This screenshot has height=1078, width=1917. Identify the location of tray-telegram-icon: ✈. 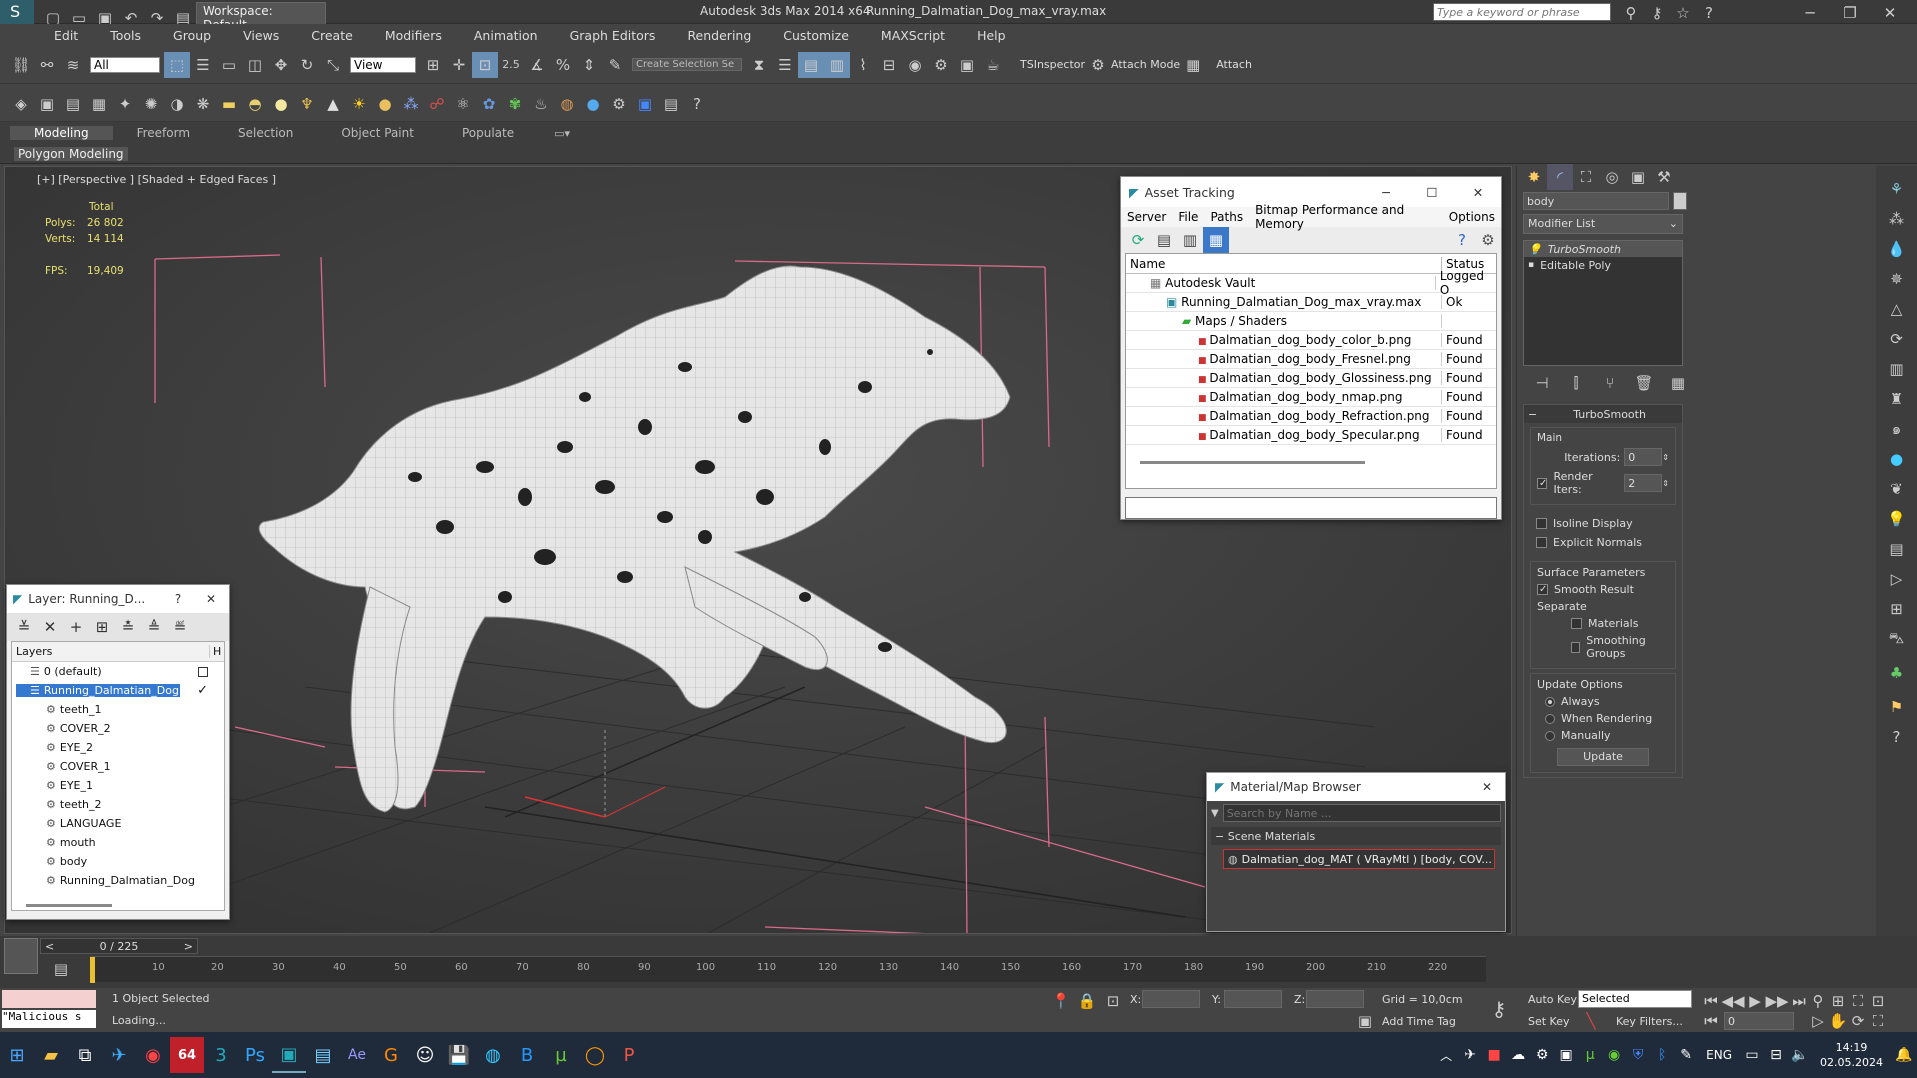
(1470, 1055).